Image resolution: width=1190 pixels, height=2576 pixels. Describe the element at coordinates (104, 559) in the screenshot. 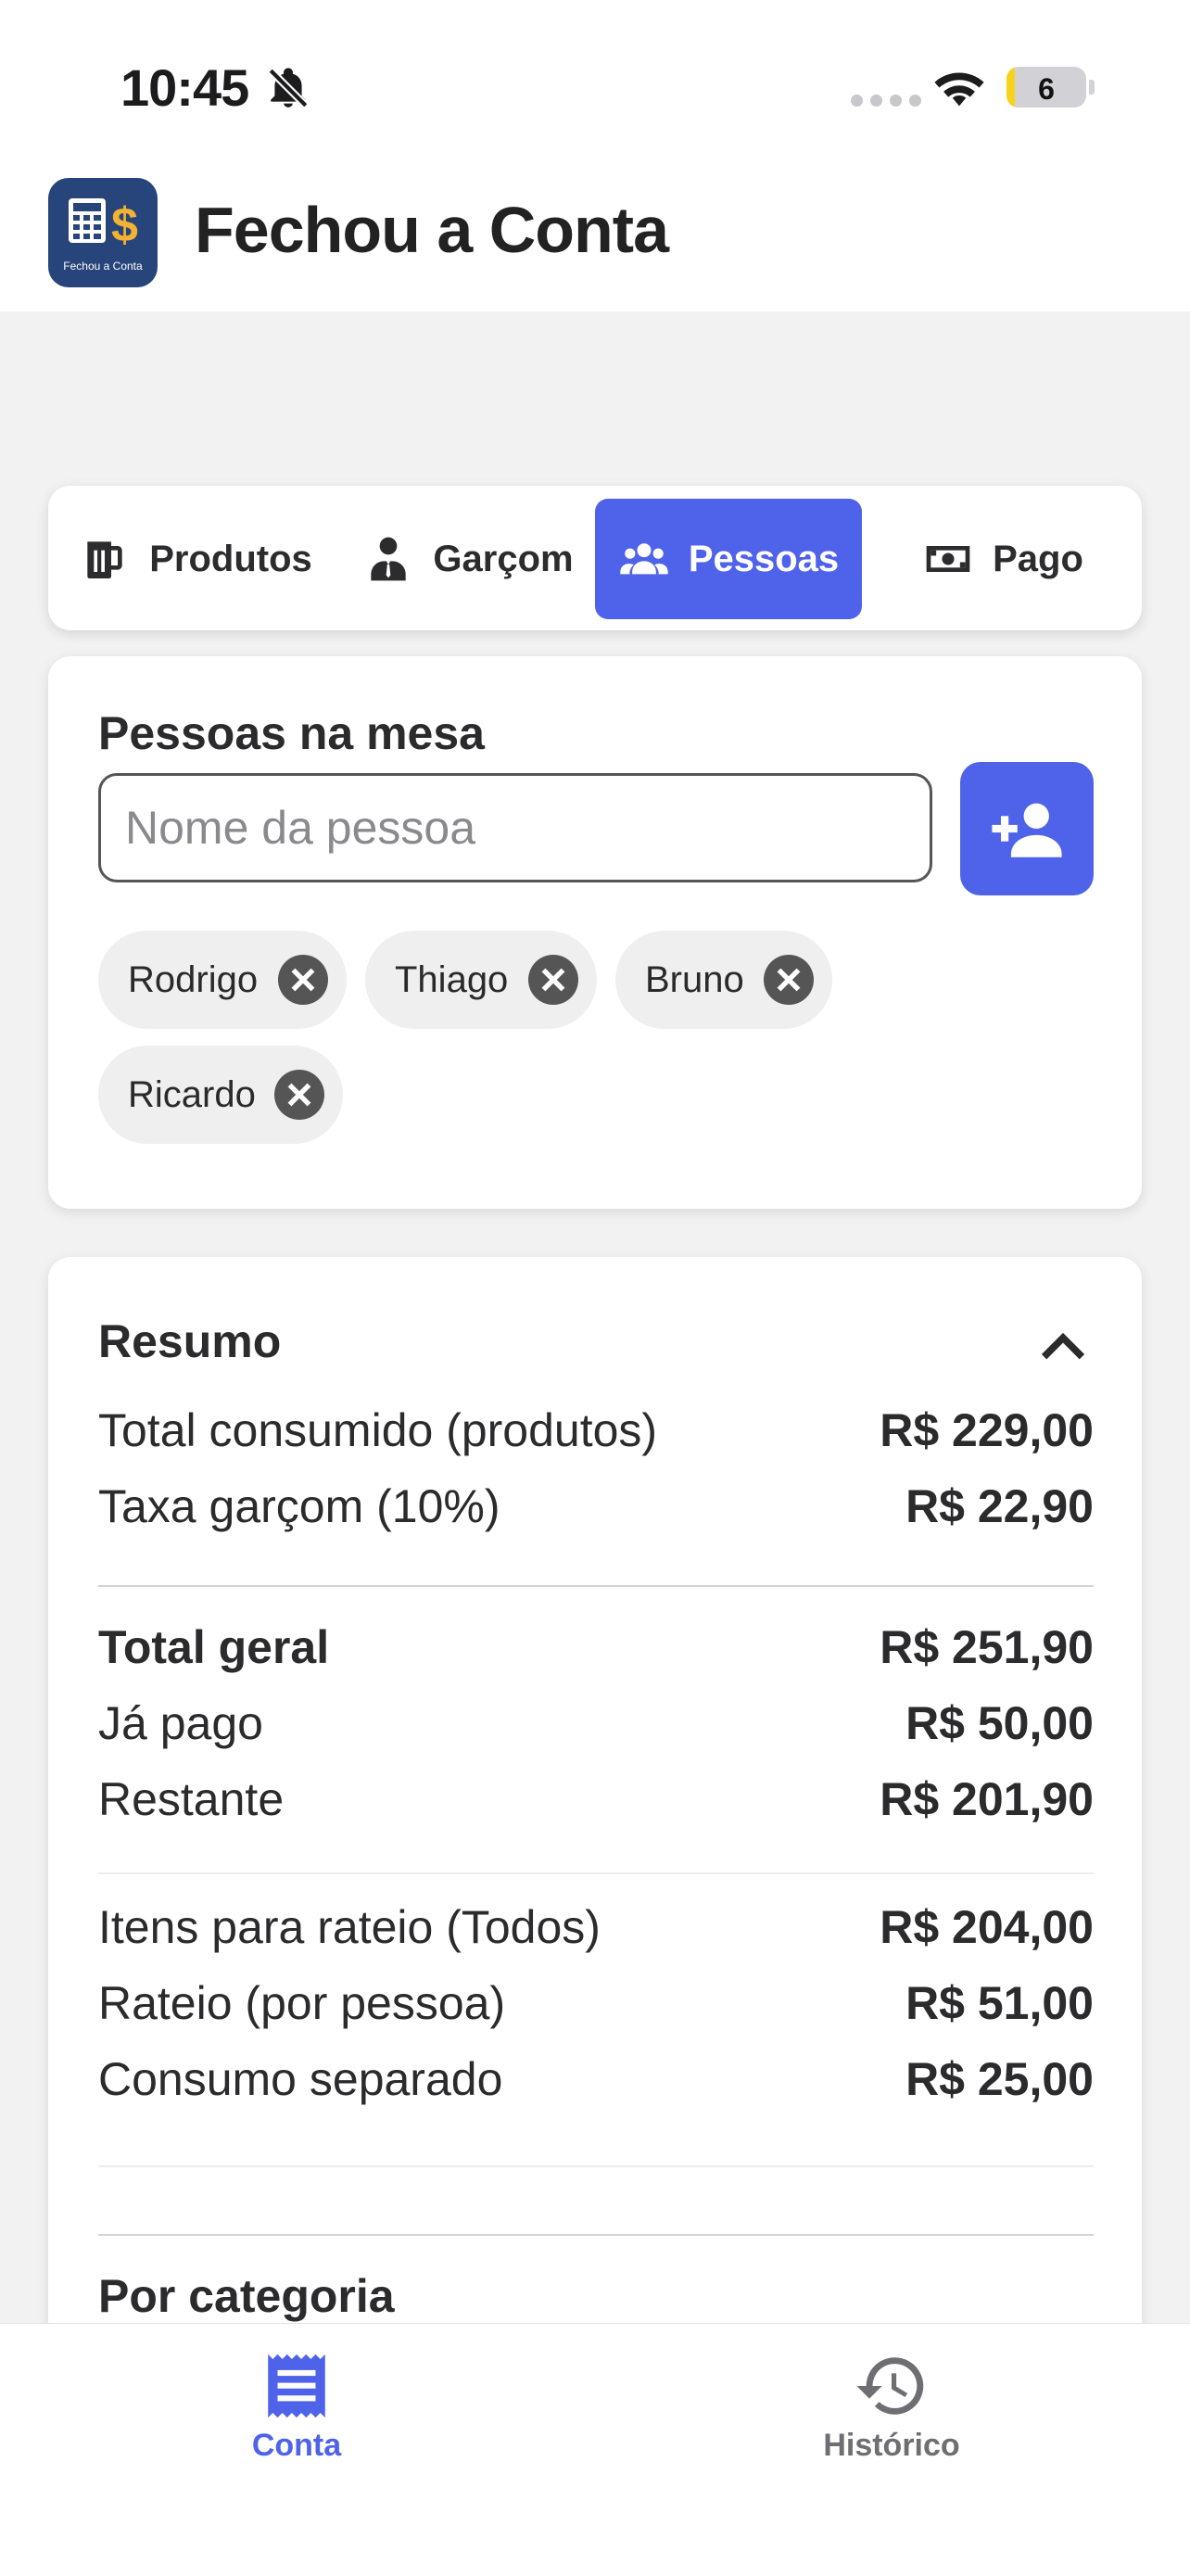

I see `beer-mug-icon` at that location.